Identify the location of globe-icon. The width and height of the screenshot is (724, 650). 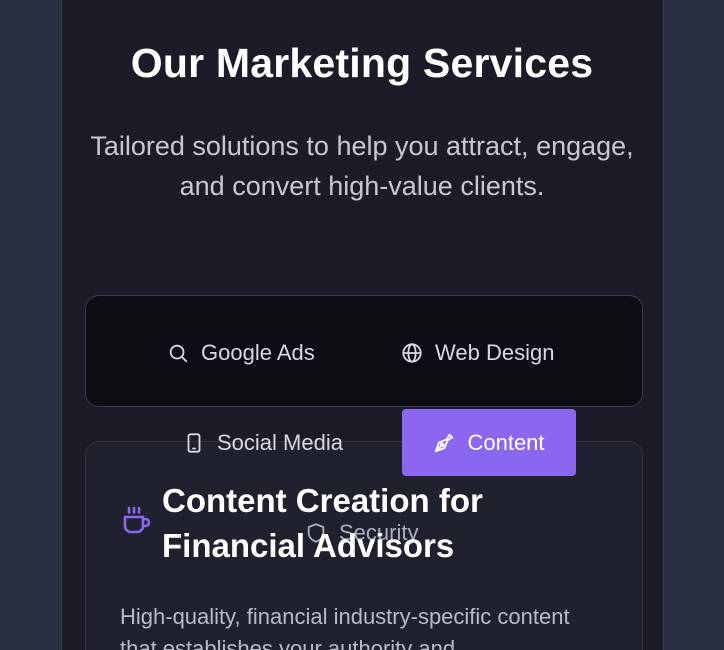
(412, 353).